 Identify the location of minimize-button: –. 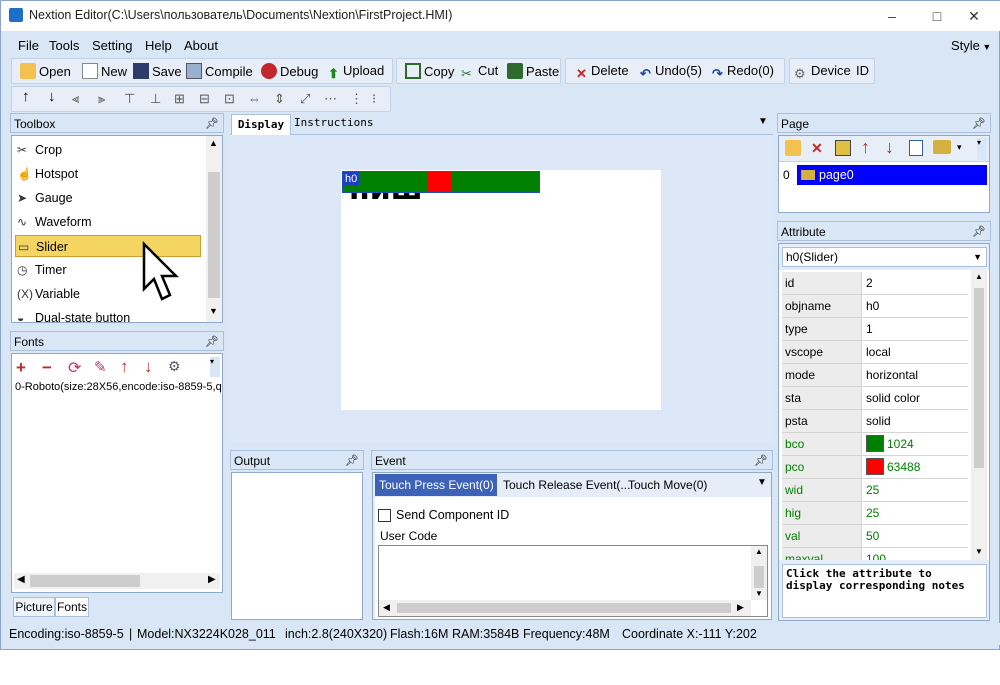
(892, 16).